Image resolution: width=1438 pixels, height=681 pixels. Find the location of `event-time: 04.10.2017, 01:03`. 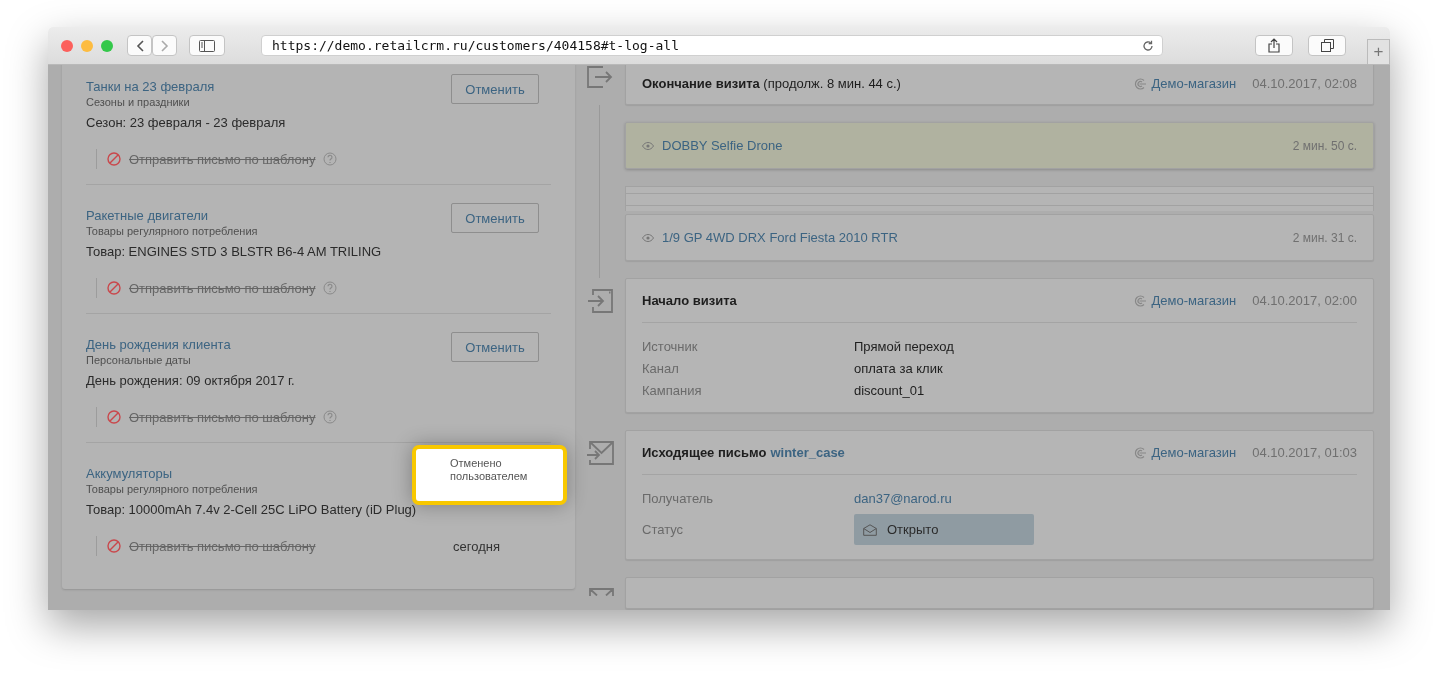

event-time: 04.10.2017, 01:03 is located at coordinates (1304, 452).